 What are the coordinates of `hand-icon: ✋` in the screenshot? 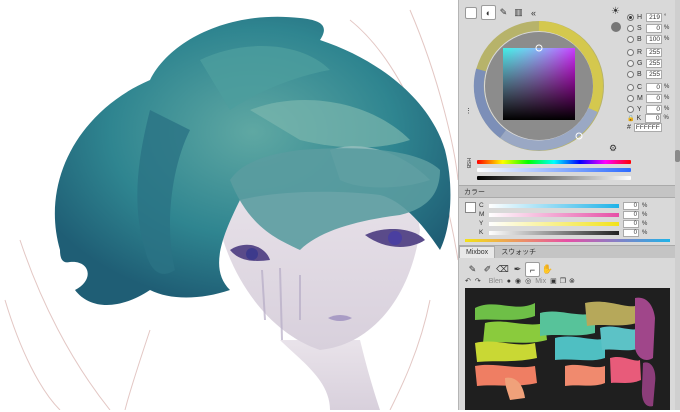 It's located at (547, 269).